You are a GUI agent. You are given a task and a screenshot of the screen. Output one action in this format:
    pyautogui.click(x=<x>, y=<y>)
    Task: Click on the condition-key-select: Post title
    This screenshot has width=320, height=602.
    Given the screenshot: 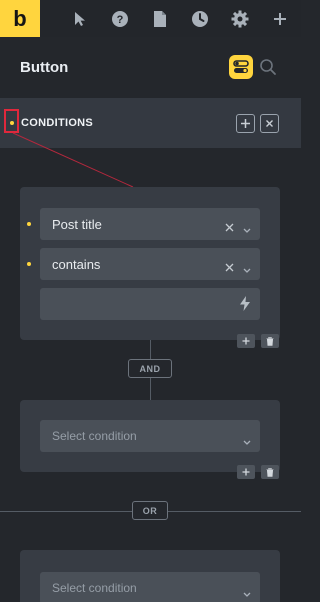 What is the action you would take?
    pyautogui.click(x=150, y=224)
    